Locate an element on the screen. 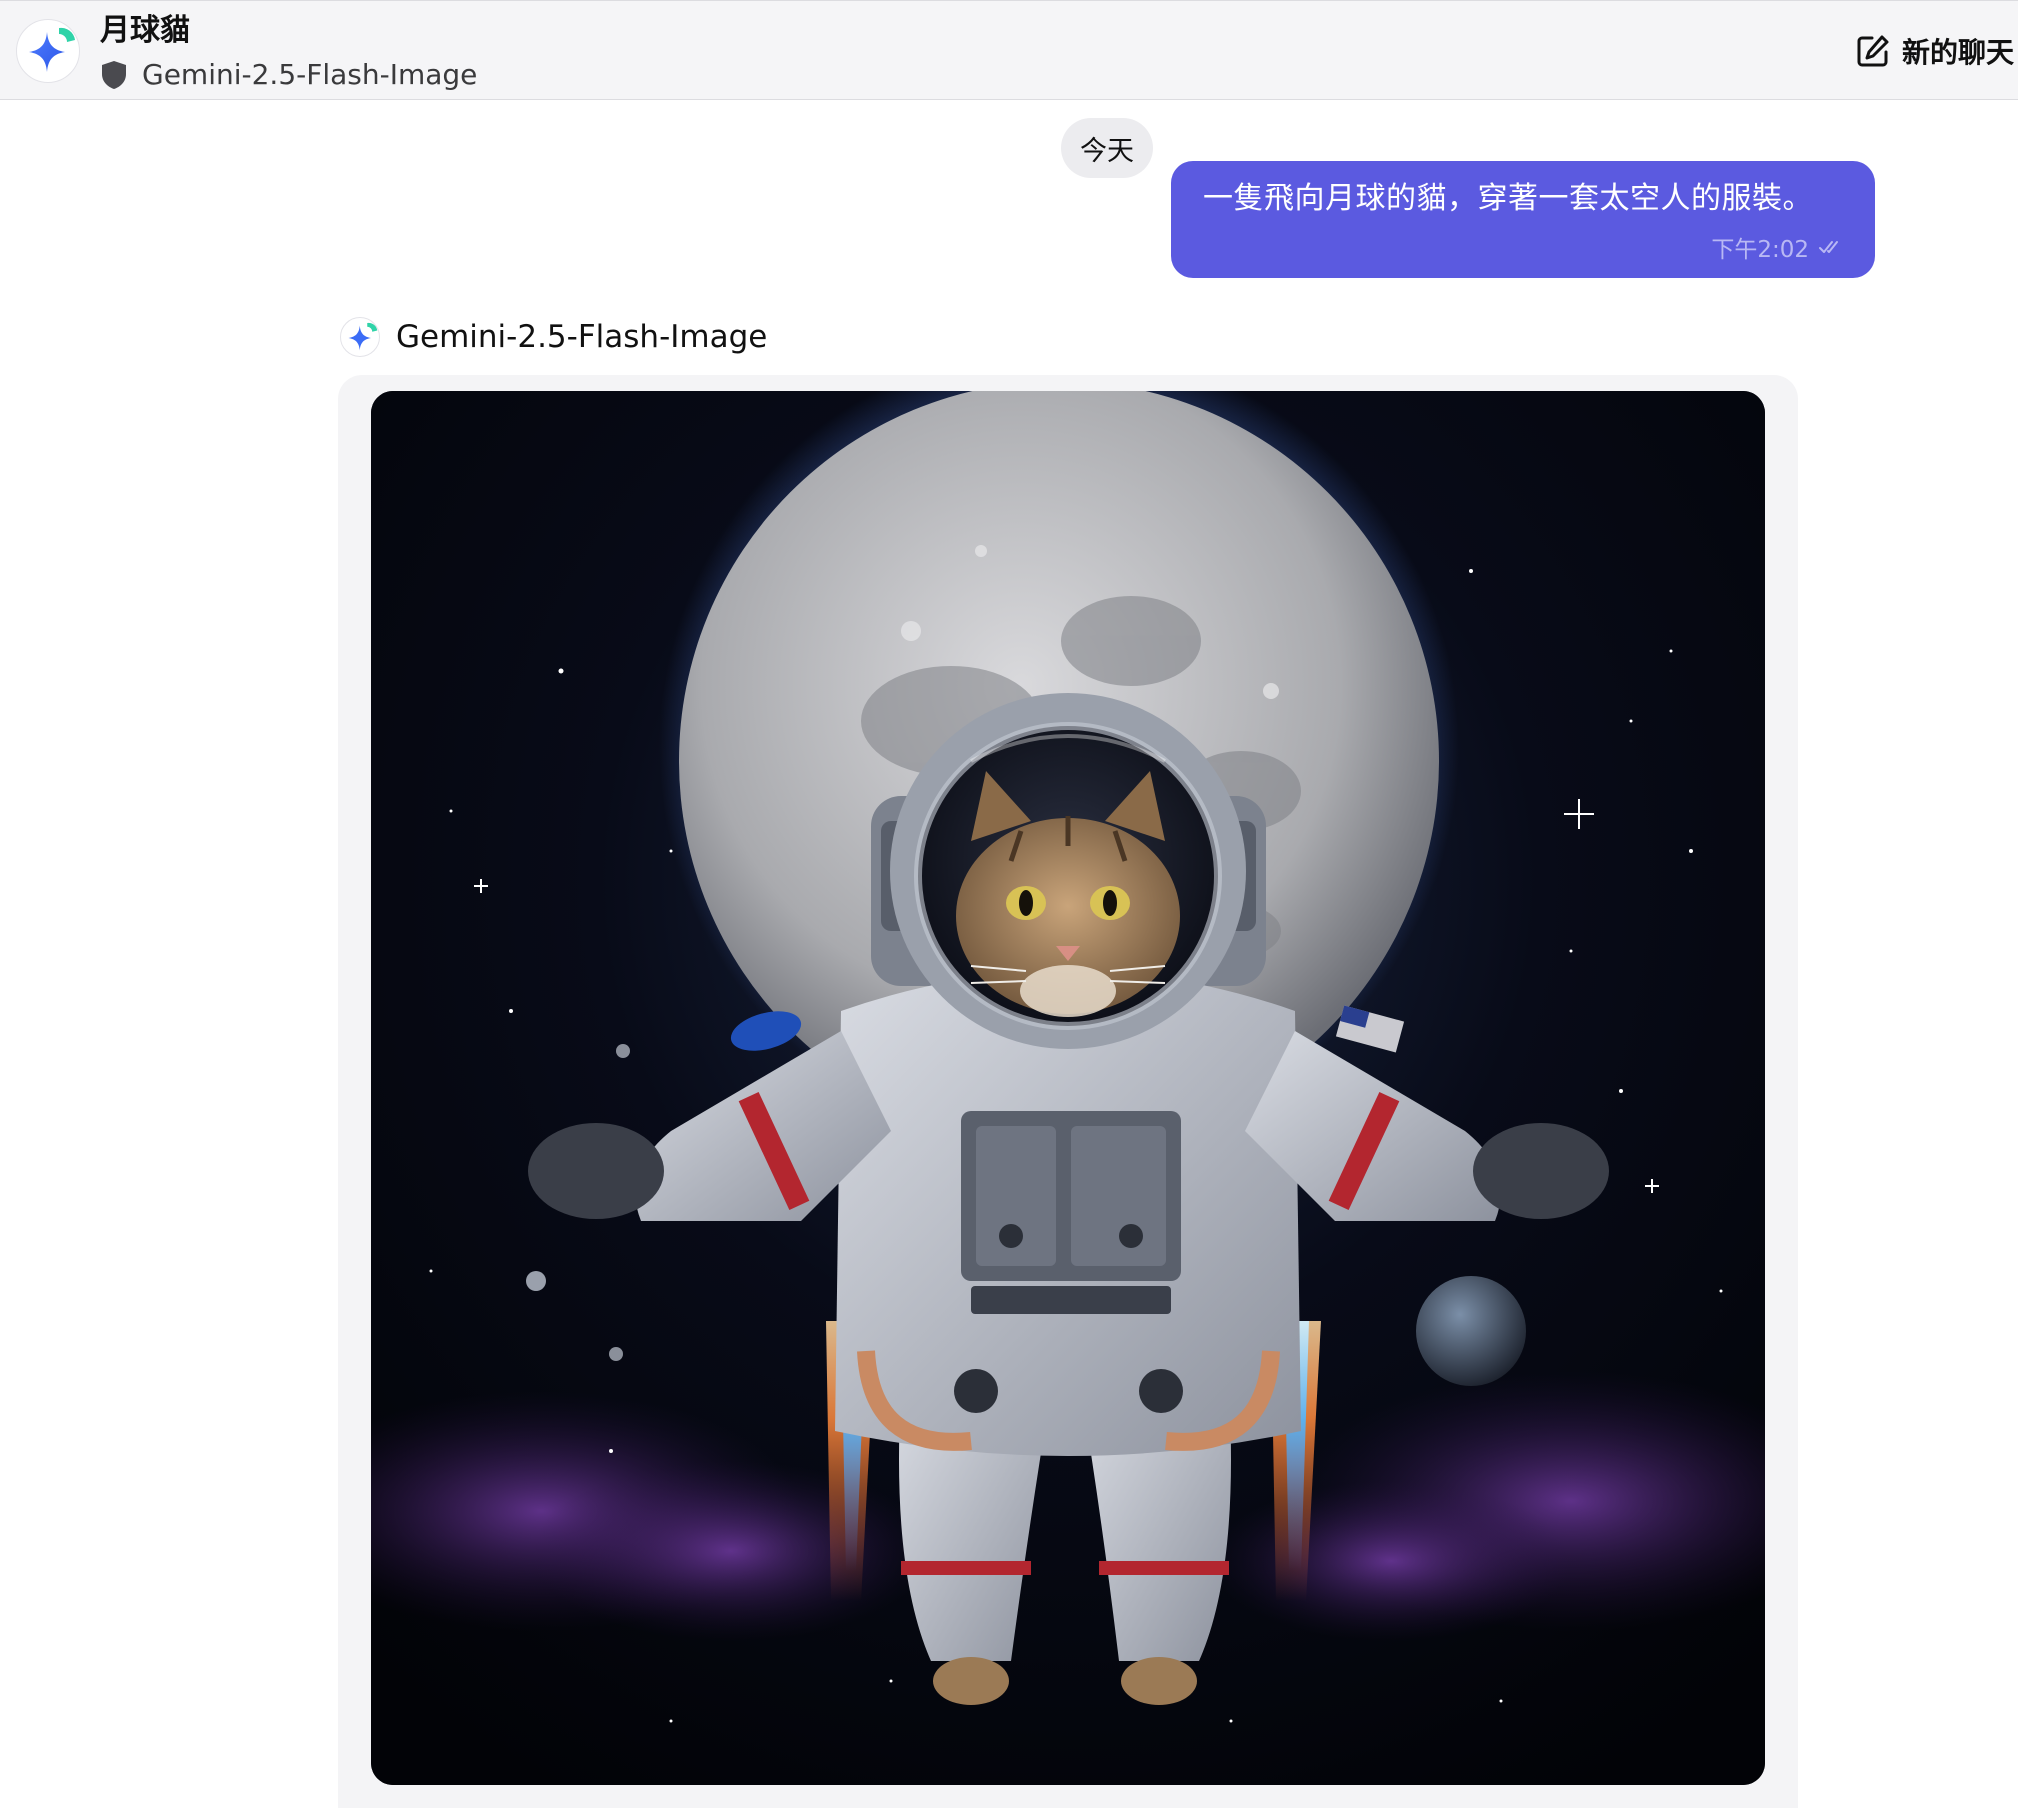 The width and height of the screenshot is (2018, 1808). bot-reply-avatar is located at coordinates (360, 337).